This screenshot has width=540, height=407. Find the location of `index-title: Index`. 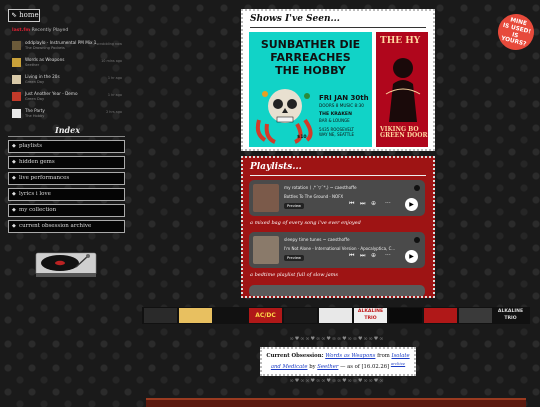

index-title: Index is located at coordinates (67, 130).